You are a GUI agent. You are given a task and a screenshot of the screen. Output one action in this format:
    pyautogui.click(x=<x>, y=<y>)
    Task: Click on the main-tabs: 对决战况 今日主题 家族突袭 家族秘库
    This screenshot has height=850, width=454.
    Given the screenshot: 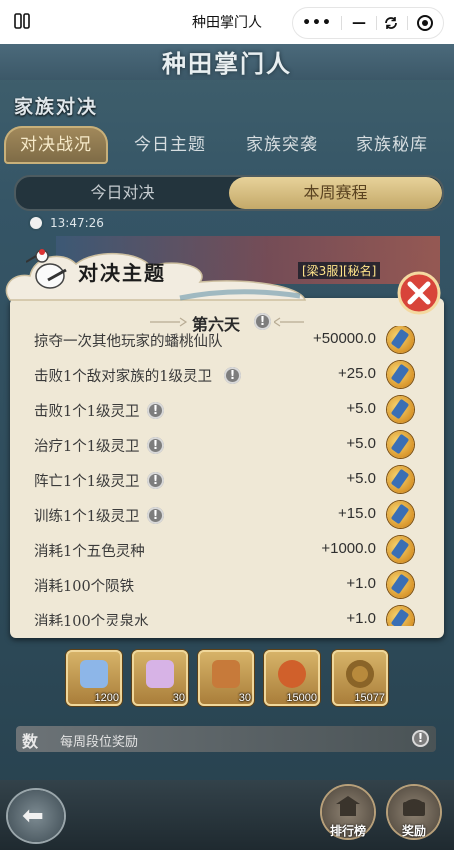 What is the action you would take?
    pyautogui.click(x=227, y=145)
    